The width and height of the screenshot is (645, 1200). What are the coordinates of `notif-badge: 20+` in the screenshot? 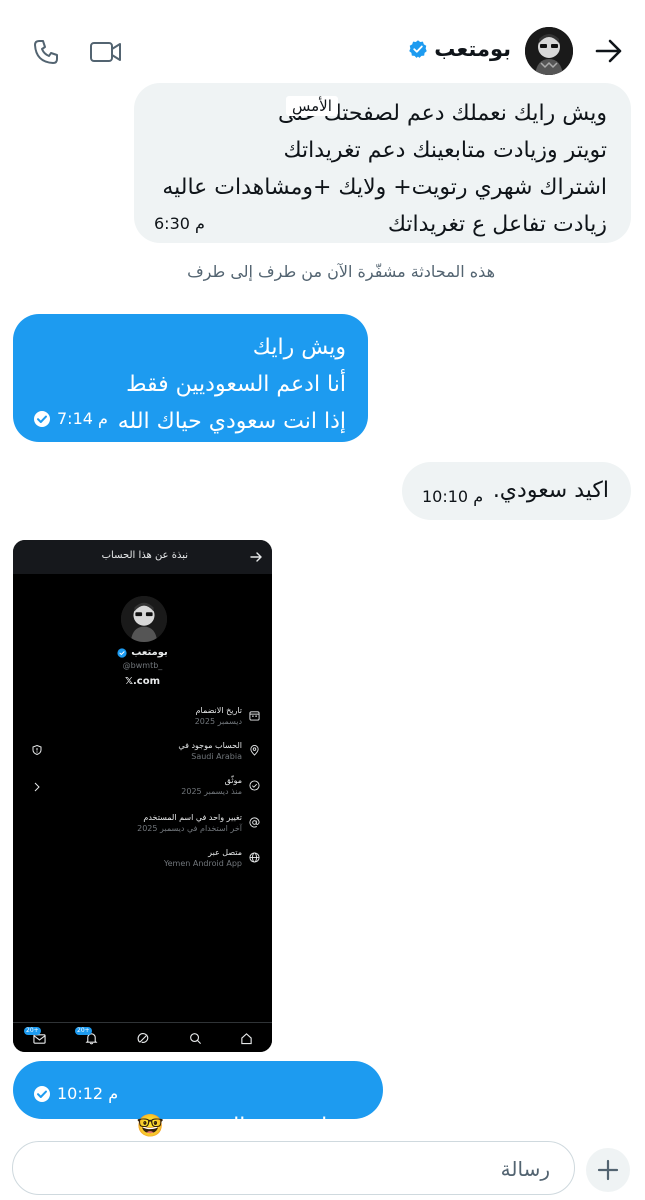 It's located at (83, 1031).